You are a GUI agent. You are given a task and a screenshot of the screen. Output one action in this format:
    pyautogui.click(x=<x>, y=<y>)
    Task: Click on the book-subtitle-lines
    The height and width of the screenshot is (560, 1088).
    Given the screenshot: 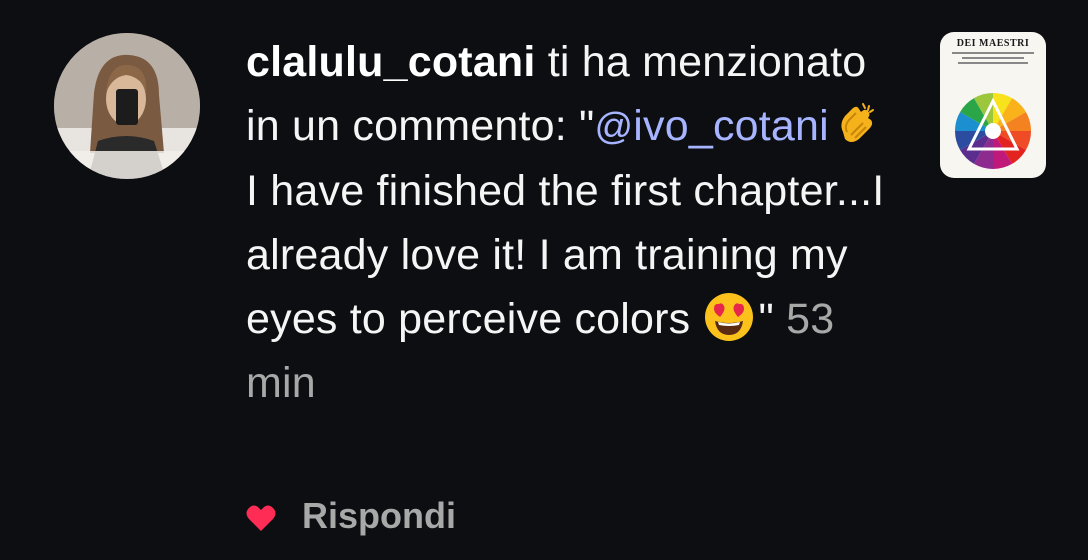 What is the action you would take?
    pyautogui.click(x=993, y=59)
    